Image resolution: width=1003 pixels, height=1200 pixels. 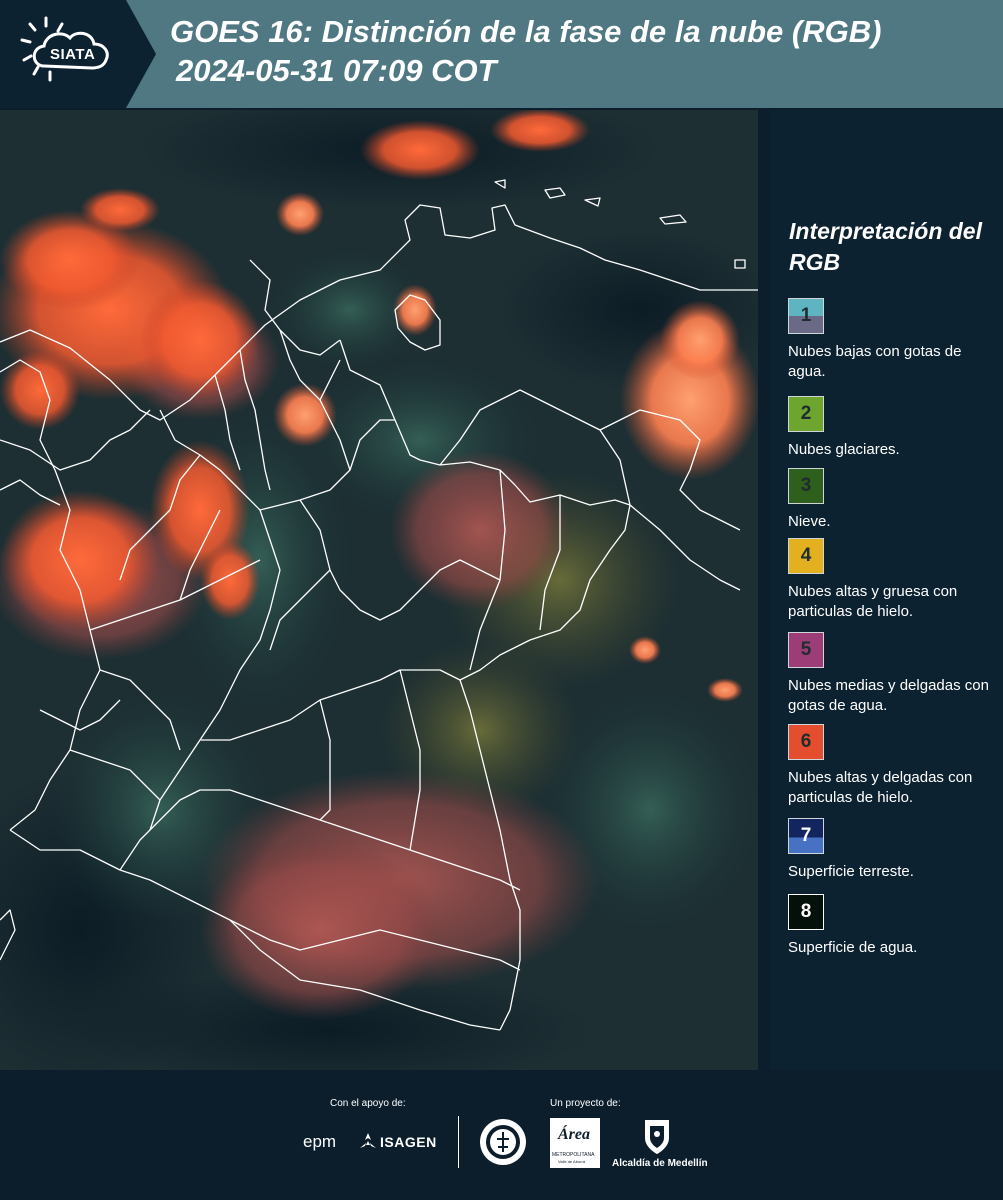 I want to click on legend-swatch-8: 8, so click(x=806, y=912).